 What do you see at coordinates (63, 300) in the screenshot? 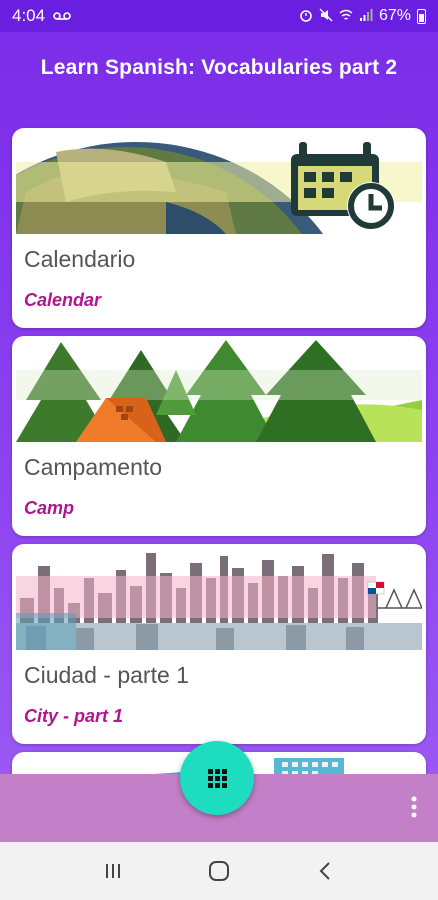
I see `card-subtitle: Calendar` at bounding box center [63, 300].